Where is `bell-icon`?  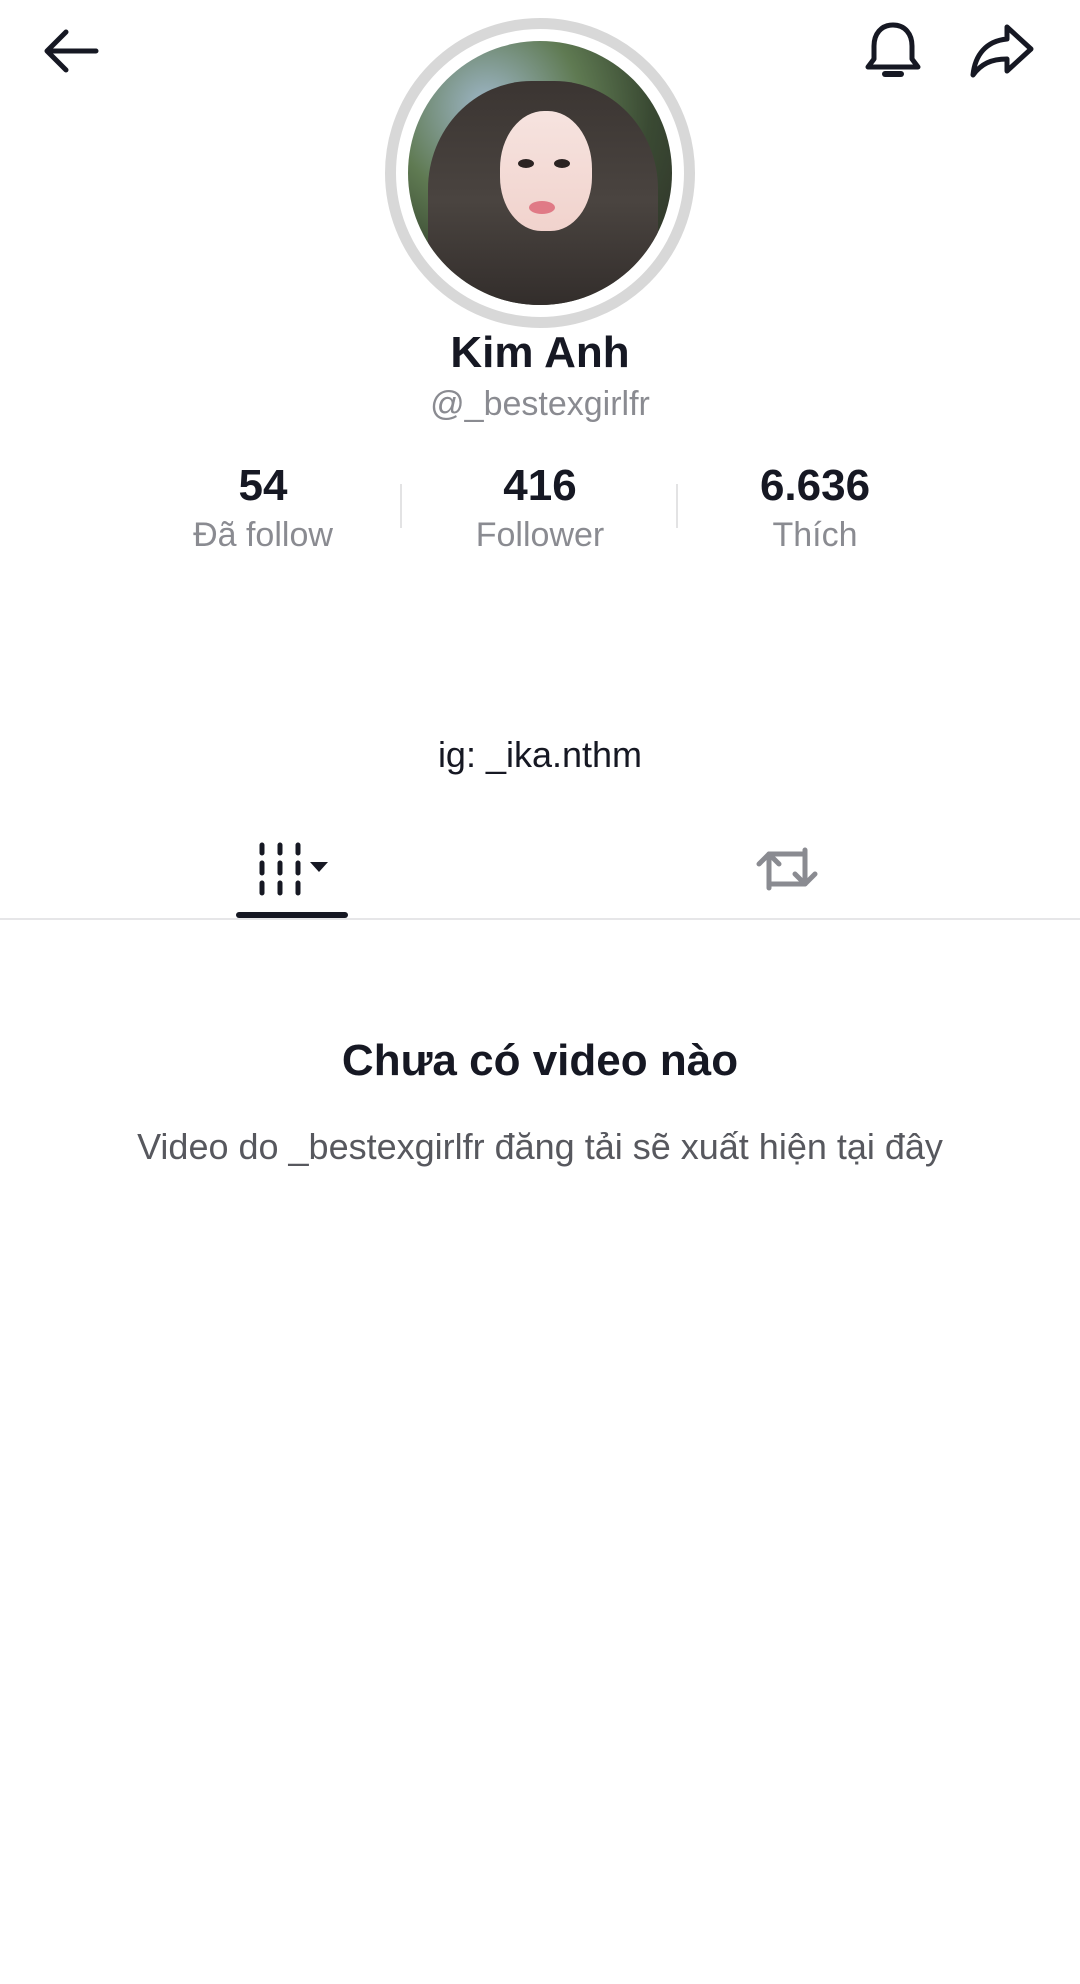 bell-icon is located at coordinates (893, 49).